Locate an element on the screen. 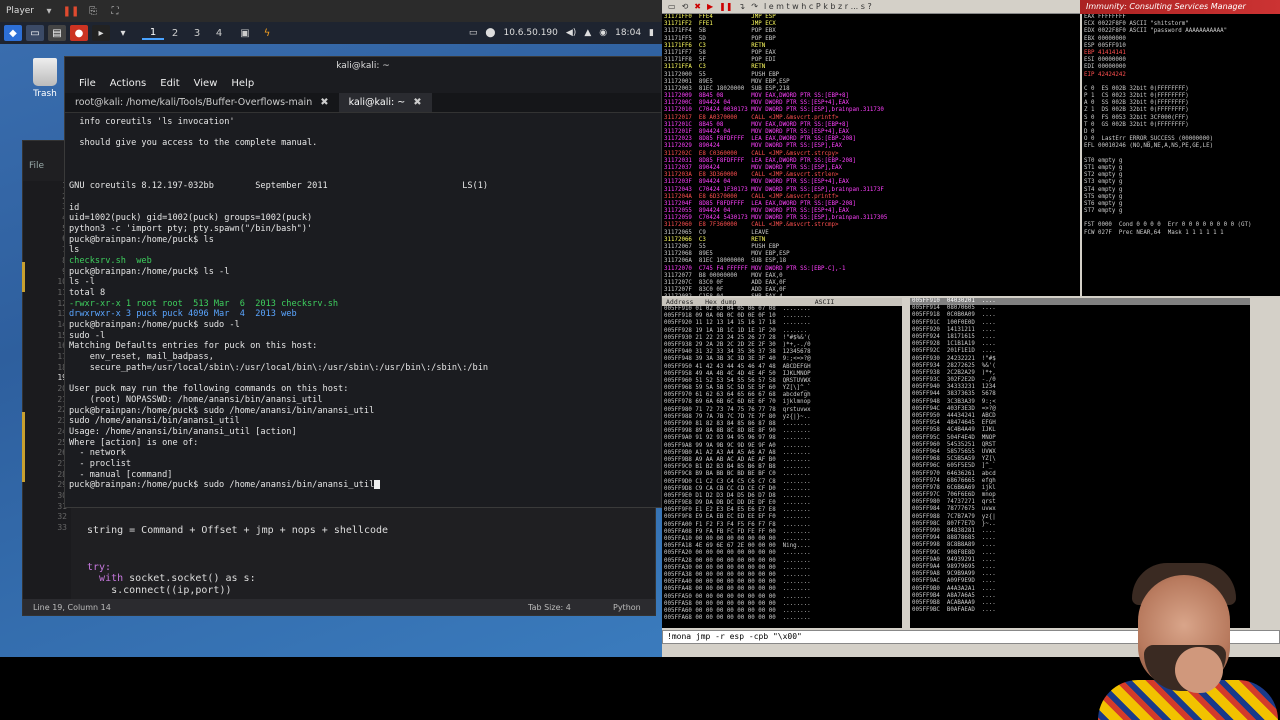  stack-row: 005FF95C 504F4E4D MNOP is located at coordinates (1080, 438).